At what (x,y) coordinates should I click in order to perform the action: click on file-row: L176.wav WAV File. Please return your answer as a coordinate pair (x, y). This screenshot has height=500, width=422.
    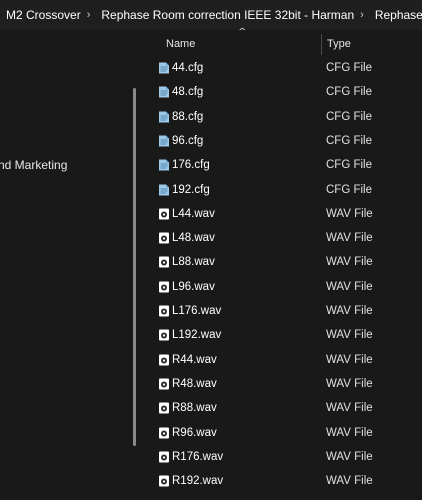
    Looking at the image, I should click on (282, 312).